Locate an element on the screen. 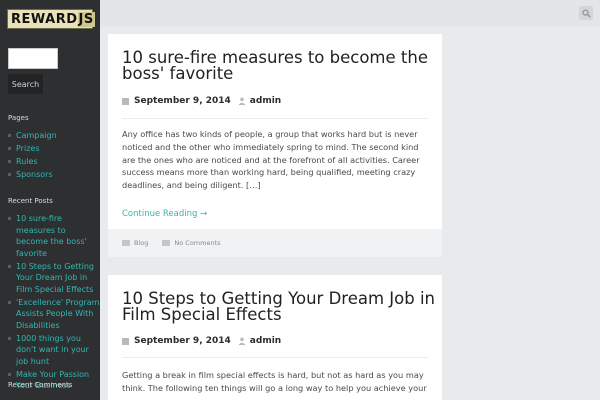  search-button: Search is located at coordinates (25, 84).